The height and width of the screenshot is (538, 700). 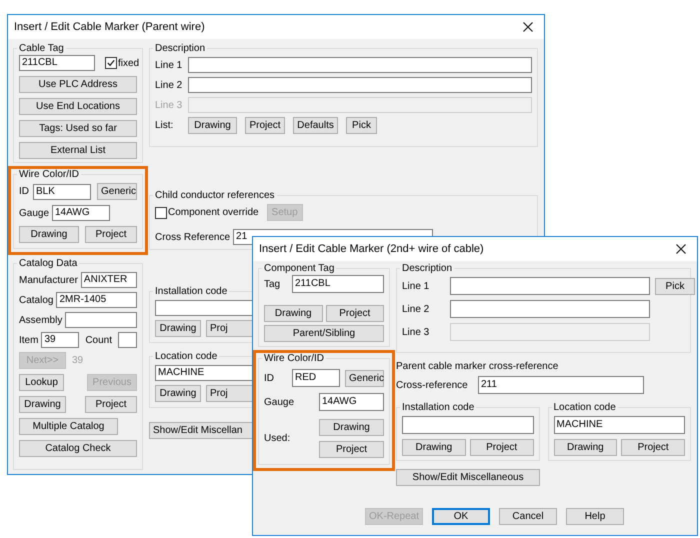 I want to click on field-label: Assembly, so click(x=40, y=320).